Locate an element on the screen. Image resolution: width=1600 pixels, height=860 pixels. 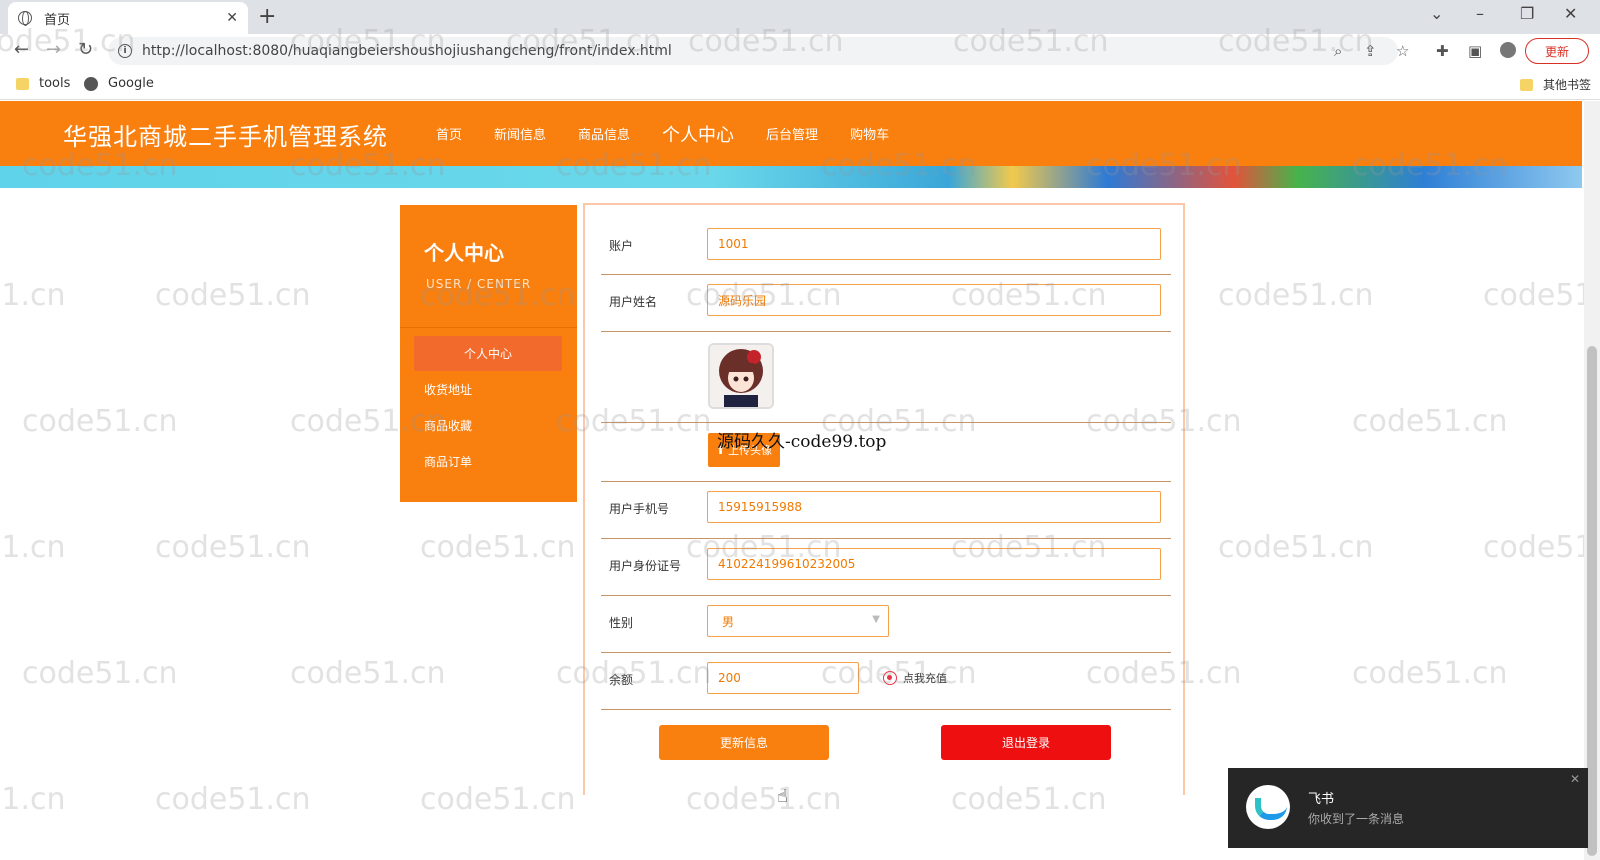
bookmark-google: Google is located at coordinates (119, 83).